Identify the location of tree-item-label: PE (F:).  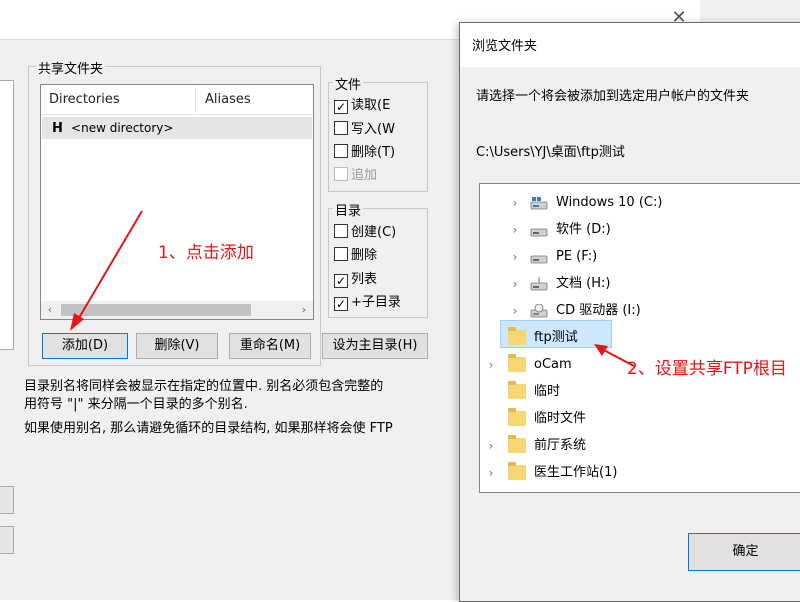
(577, 256).